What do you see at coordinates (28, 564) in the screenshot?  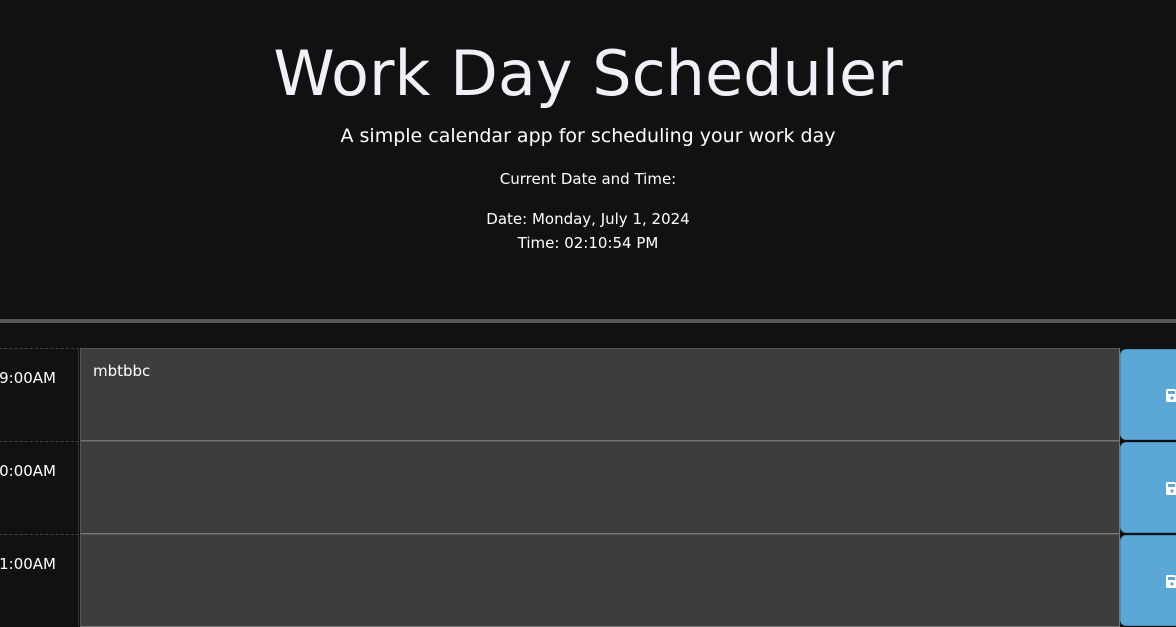 I see `hour-text: 11:00AM` at bounding box center [28, 564].